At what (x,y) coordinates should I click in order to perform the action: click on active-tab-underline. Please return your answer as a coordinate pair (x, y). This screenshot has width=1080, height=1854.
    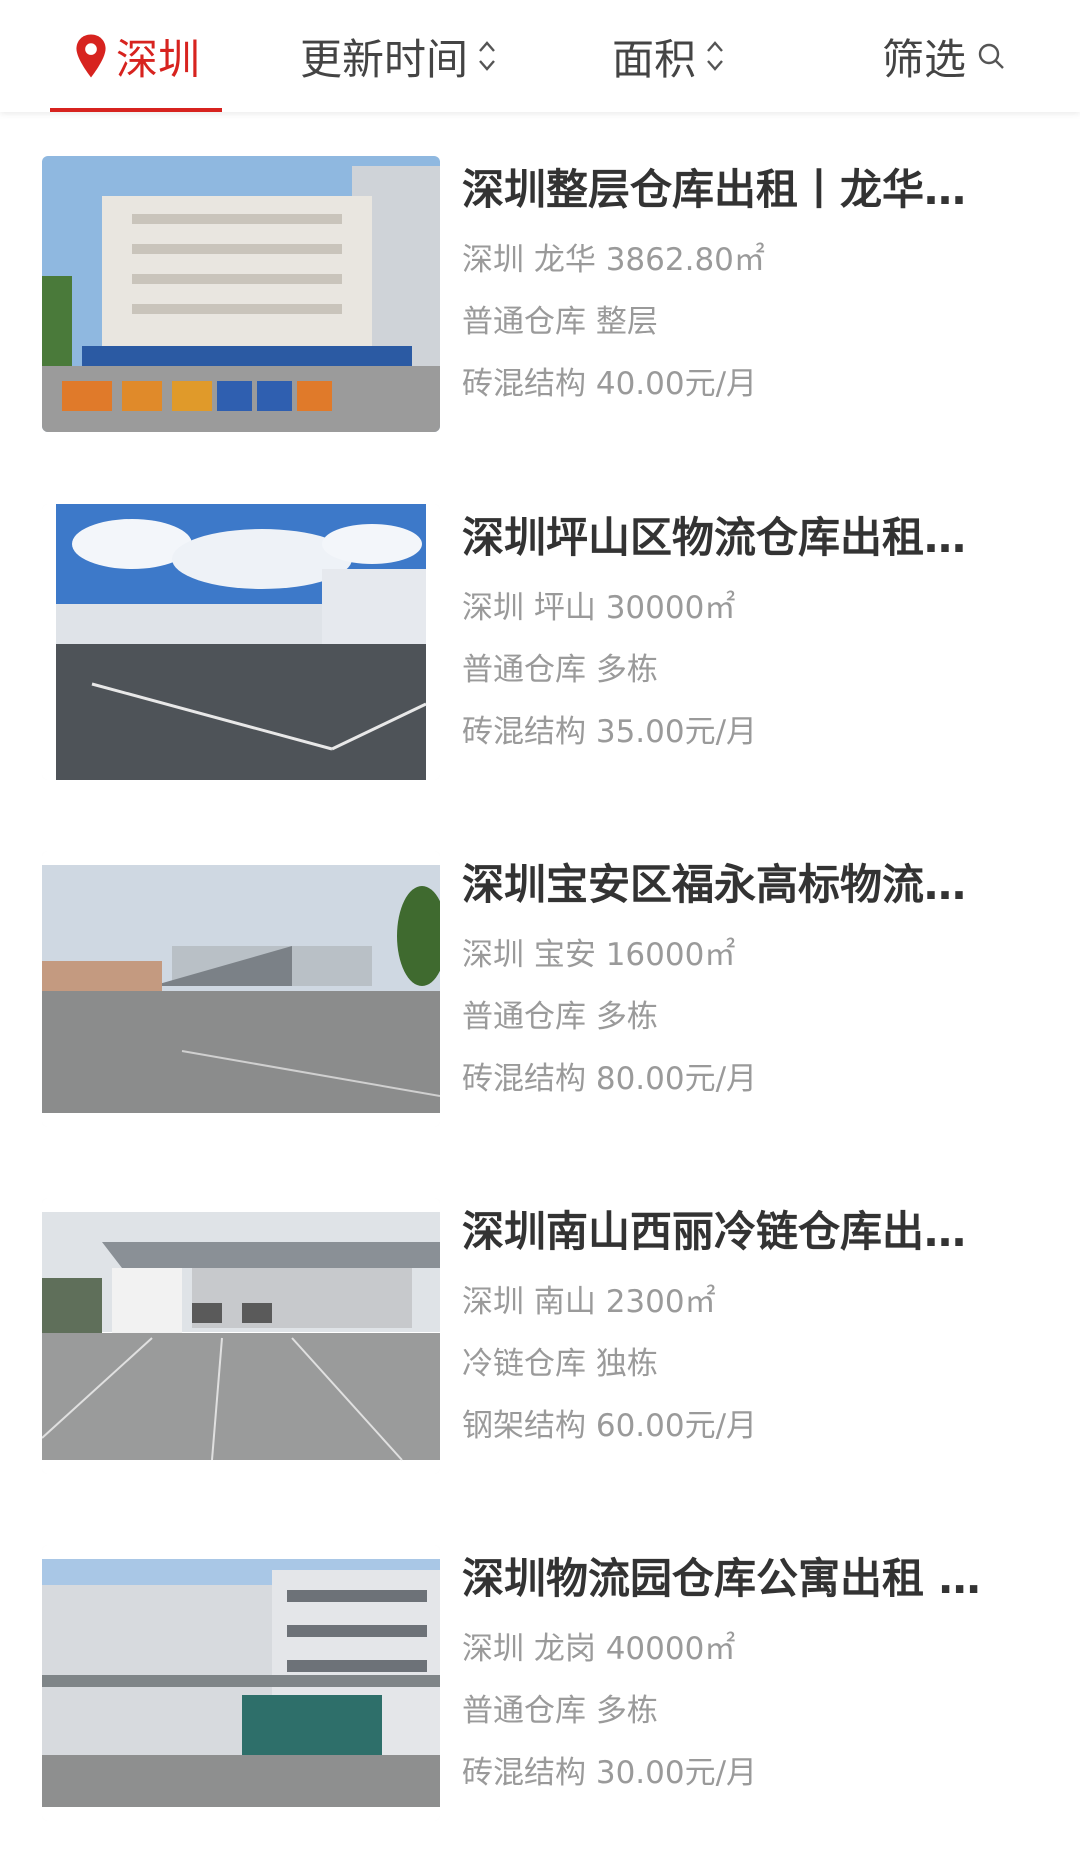
    Looking at the image, I should click on (136, 110).